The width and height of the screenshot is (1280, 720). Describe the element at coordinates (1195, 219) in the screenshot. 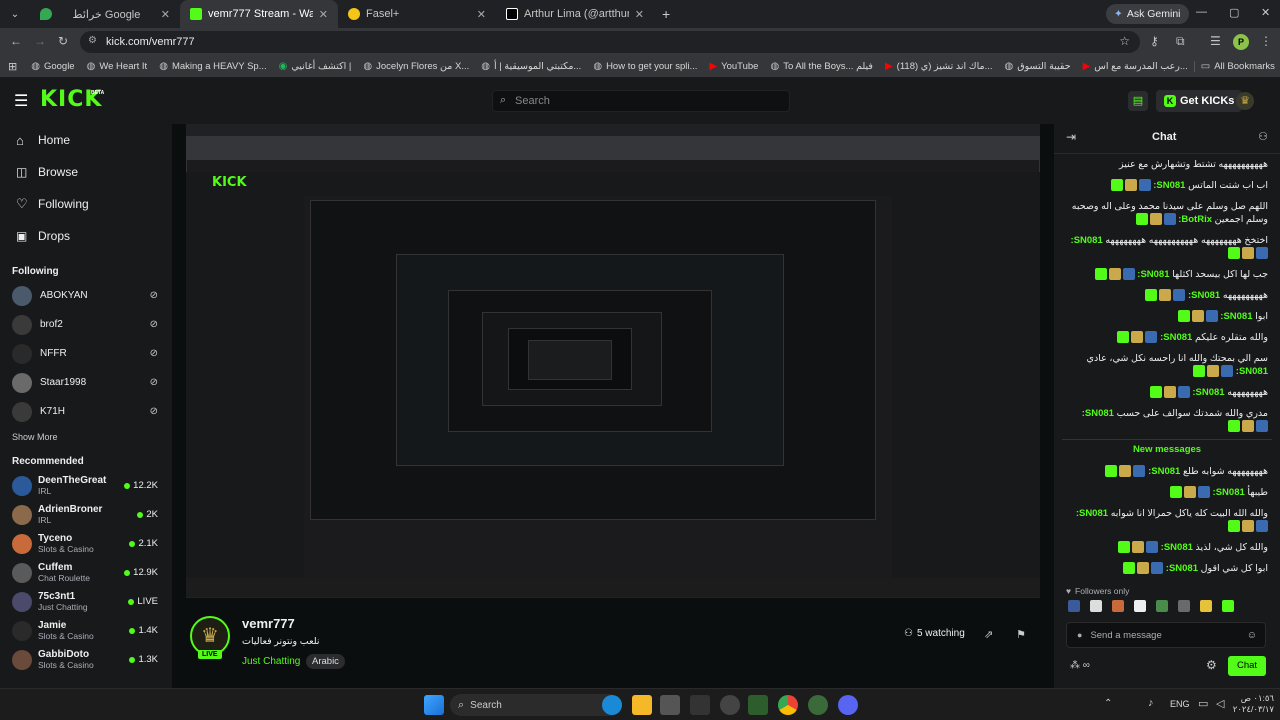

I see `chat-username: BotRix:` at that location.